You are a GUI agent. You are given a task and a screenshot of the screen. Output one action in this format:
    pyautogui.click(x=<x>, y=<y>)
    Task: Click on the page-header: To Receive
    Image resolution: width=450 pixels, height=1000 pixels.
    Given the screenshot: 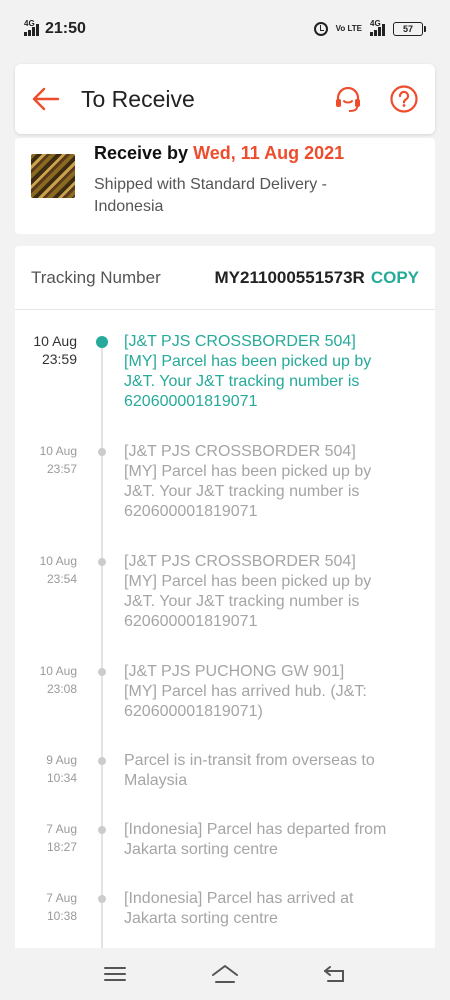 What is the action you would take?
    pyautogui.click(x=225, y=99)
    